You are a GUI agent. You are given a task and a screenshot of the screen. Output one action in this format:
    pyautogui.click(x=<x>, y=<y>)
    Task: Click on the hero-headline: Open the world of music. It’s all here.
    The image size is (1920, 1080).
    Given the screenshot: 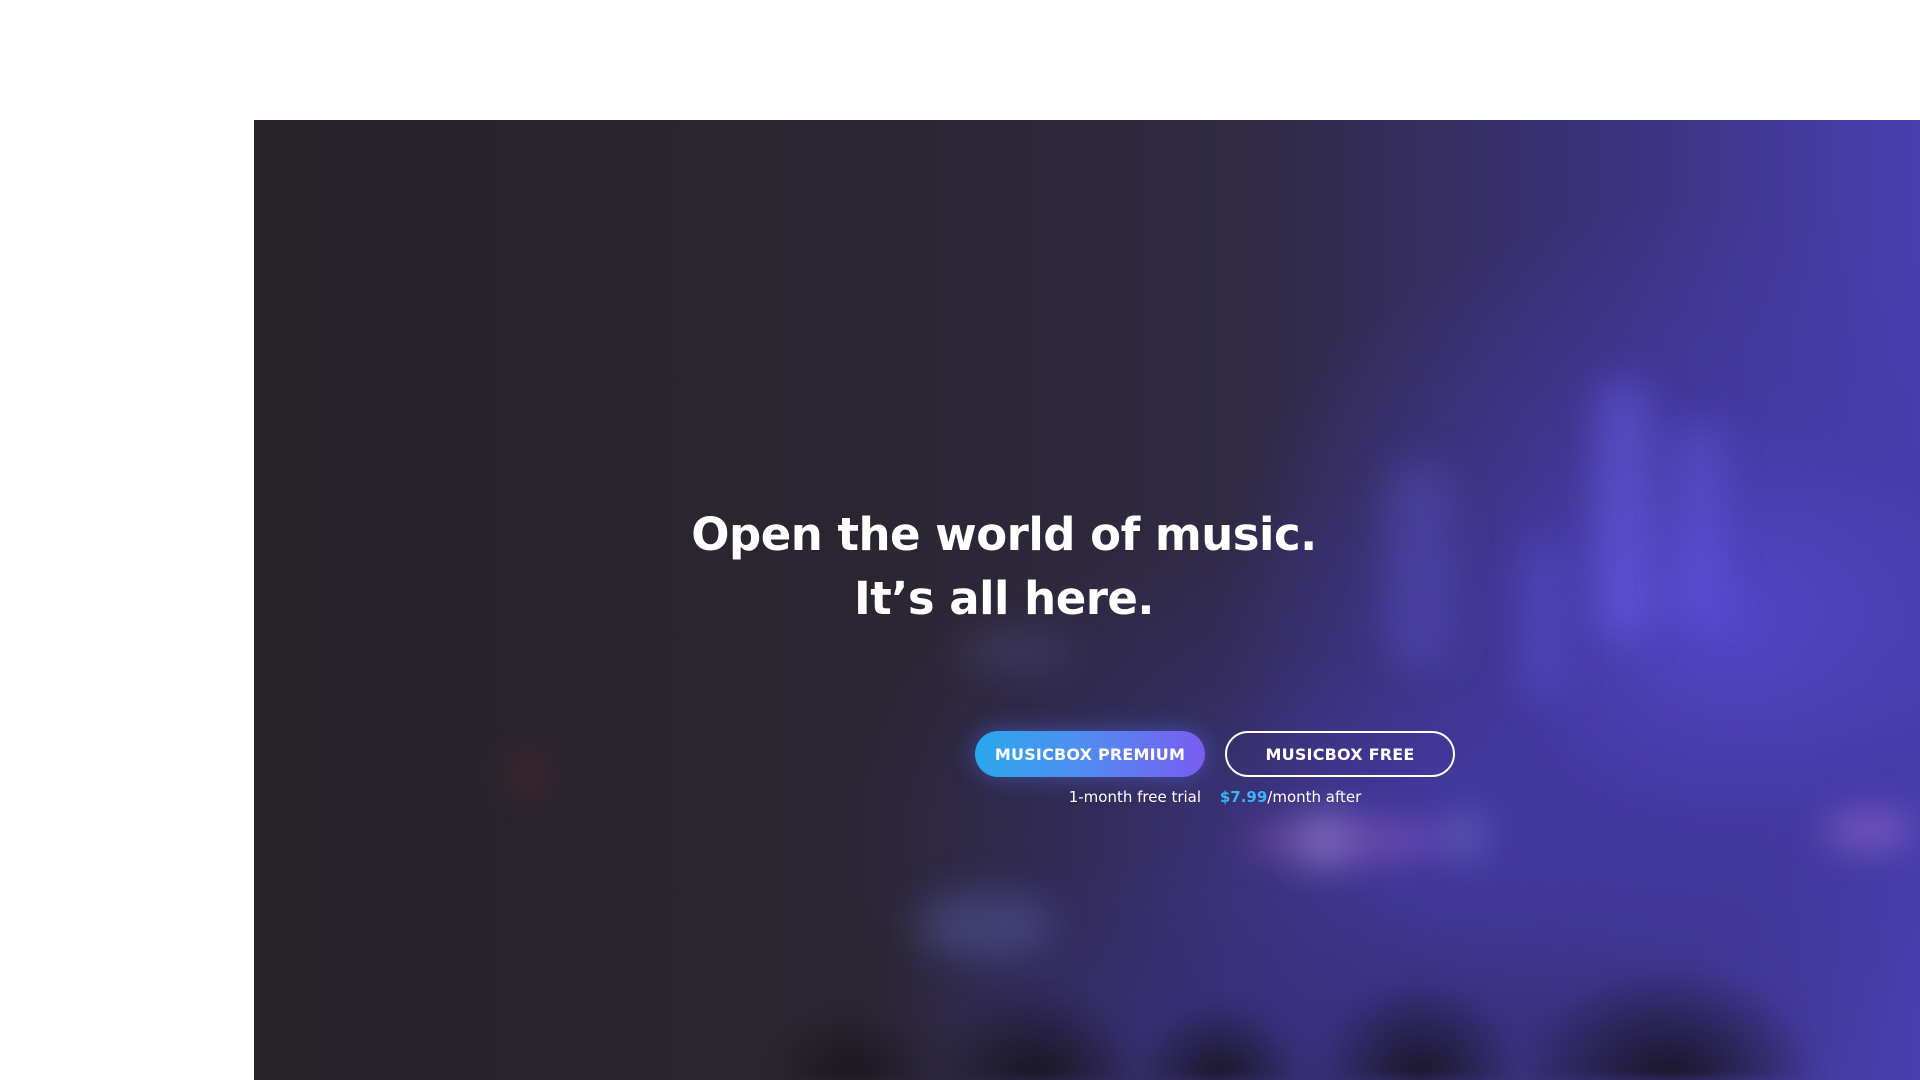 What is the action you would take?
    pyautogui.click(x=1004, y=567)
    